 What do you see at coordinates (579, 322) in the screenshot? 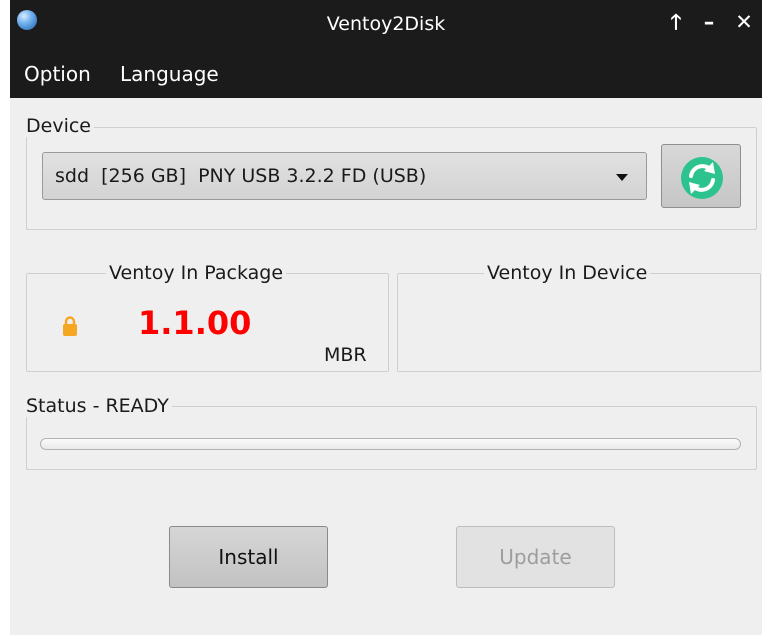
I see `device-version-group` at bounding box center [579, 322].